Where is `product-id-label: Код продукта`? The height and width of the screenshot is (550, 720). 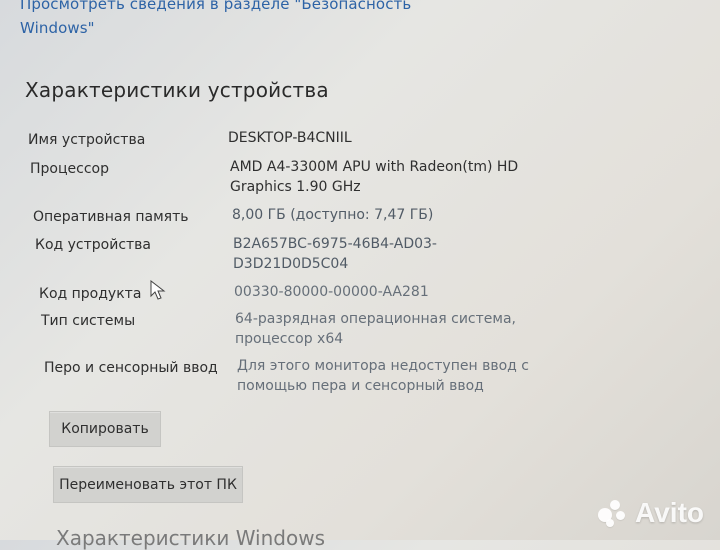 product-id-label: Код продукта is located at coordinates (90, 294).